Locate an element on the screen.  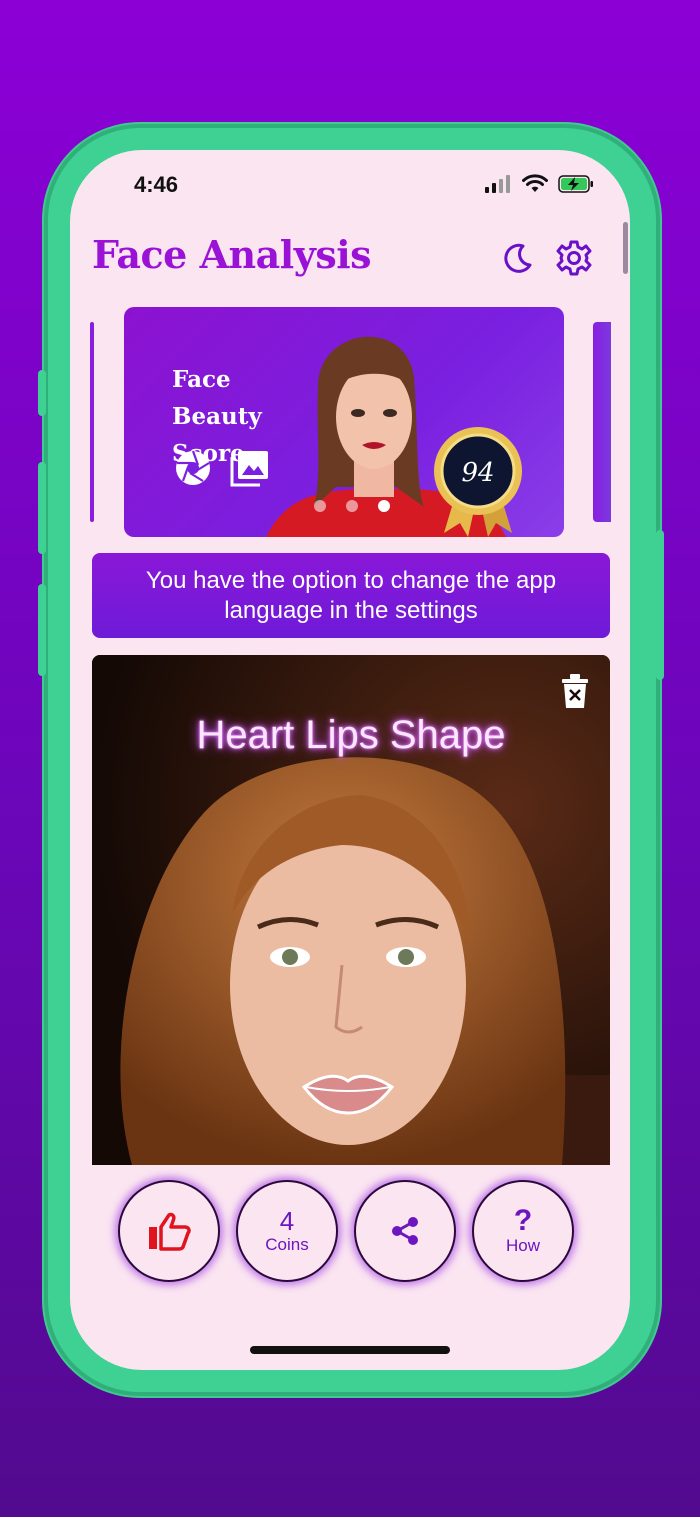
action-bar: 4 Coins ? How is located at coordinates (346, 1231).